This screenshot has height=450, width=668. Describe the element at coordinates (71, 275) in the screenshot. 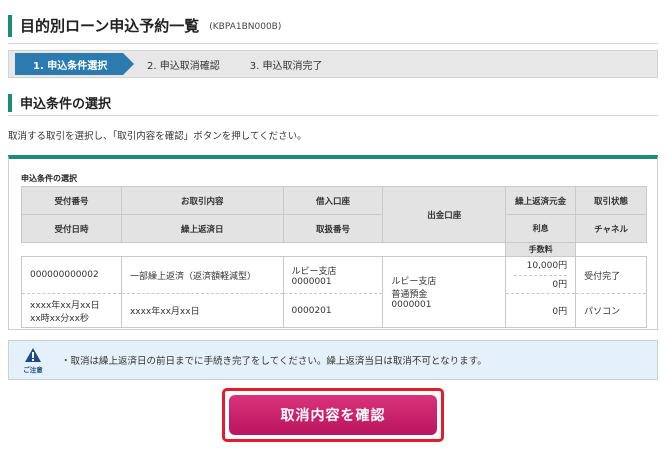

I see `cell-reception-no: 000000000002` at that location.